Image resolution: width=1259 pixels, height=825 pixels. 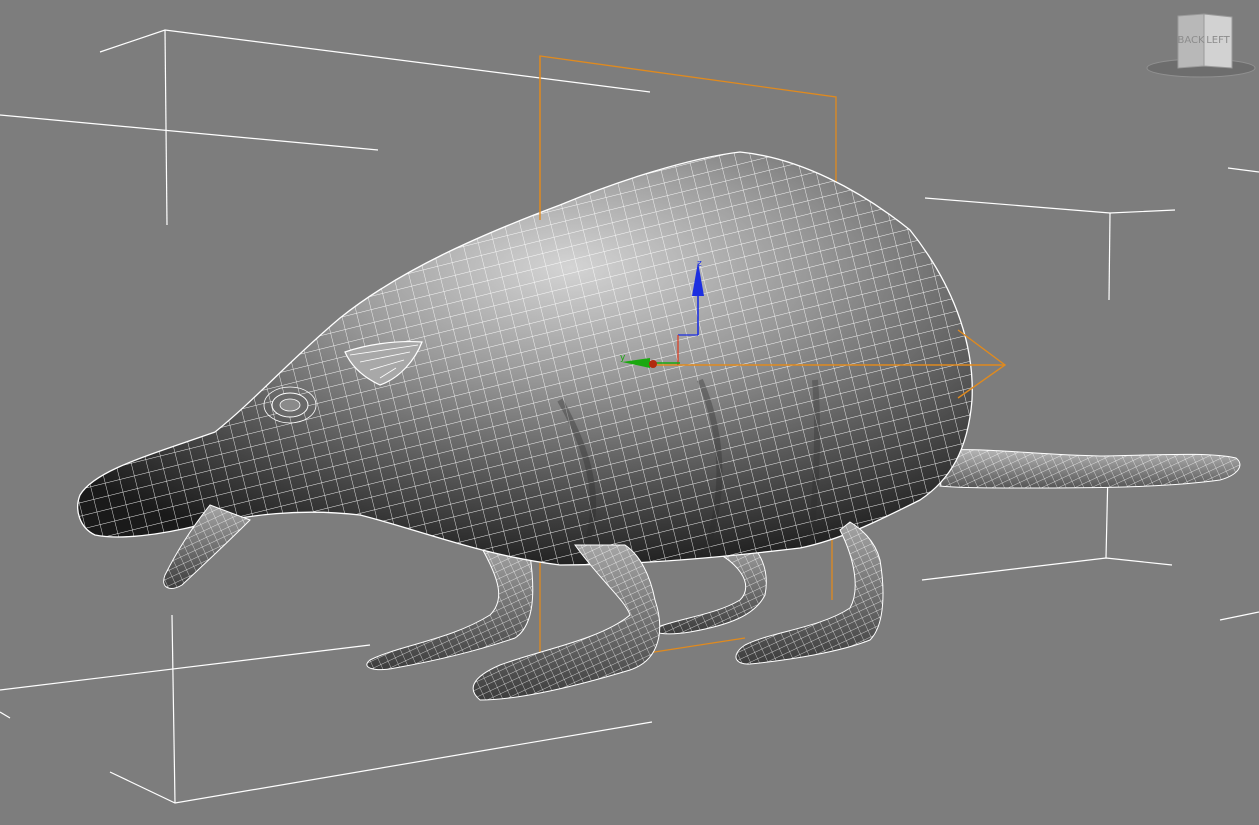 What do you see at coordinates (1090, 469) in the screenshot?
I see `model-tail` at bounding box center [1090, 469].